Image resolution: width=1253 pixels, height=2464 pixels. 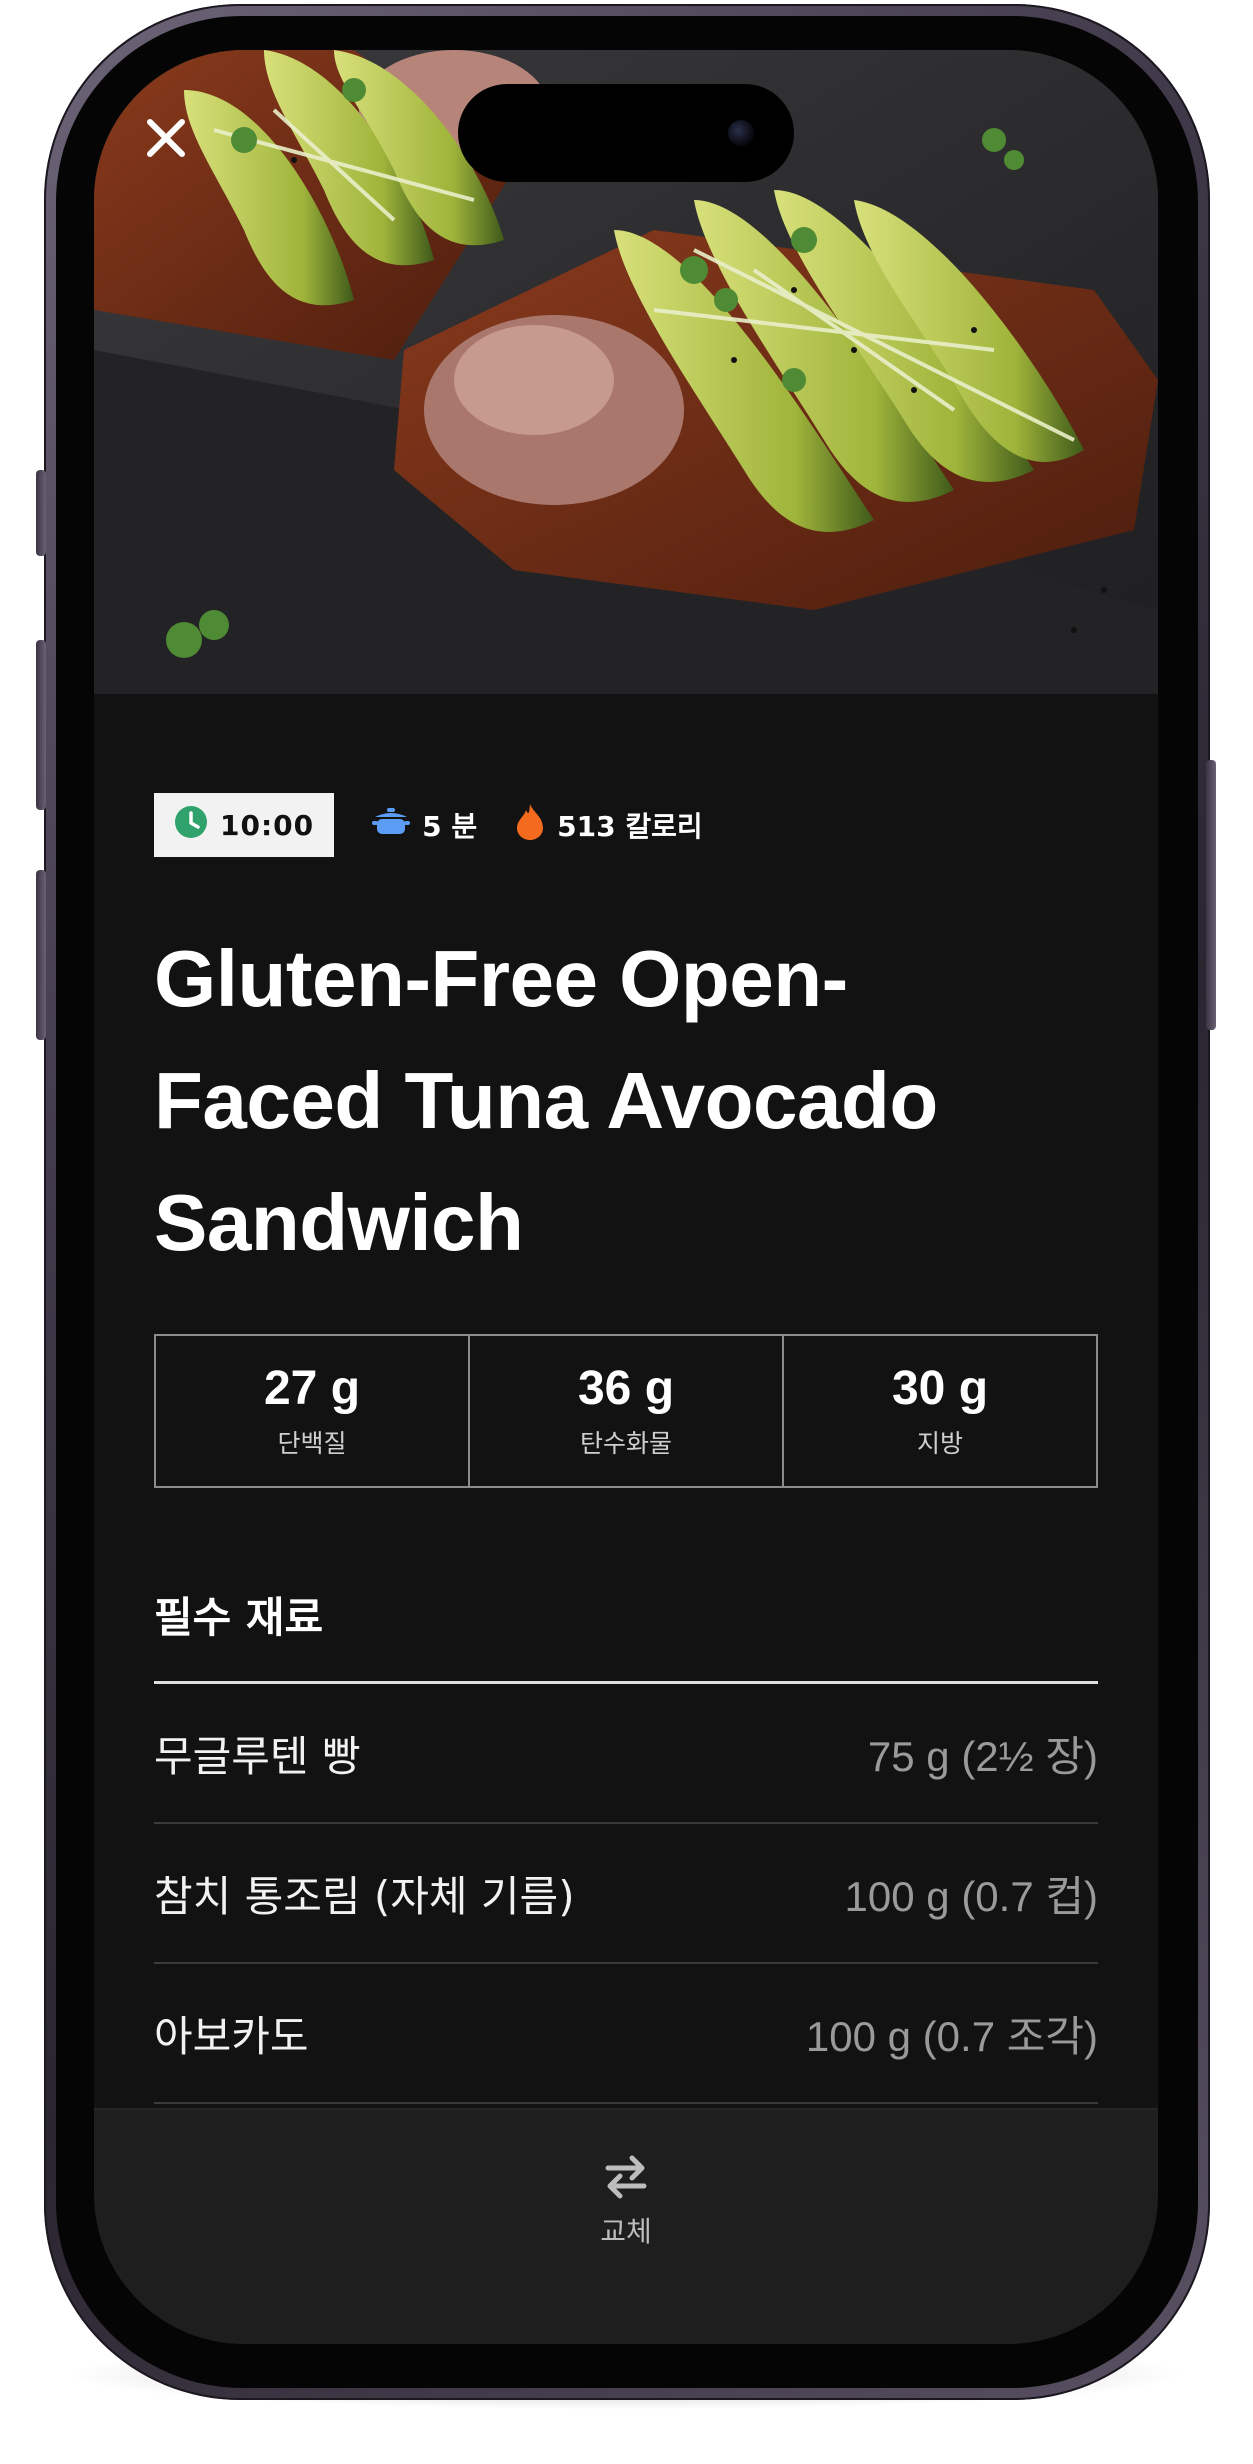 What do you see at coordinates (1211, 895) in the screenshot?
I see `power-button` at bounding box center [1211, 895].